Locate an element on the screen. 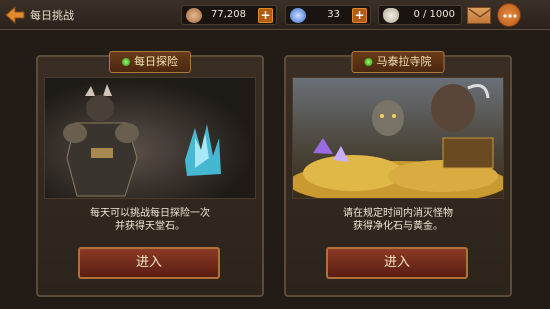 Image resolution: width=550 pixels, height=309 pixels. gem-resource: 33 + is located at coordinates (328, 15).